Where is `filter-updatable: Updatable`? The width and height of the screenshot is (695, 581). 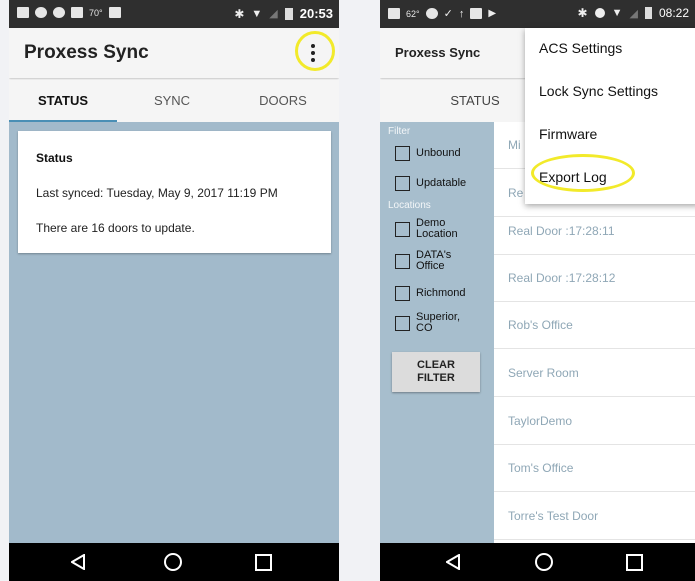 filter-updatable: Updatable is located at coordinates (430, 183).